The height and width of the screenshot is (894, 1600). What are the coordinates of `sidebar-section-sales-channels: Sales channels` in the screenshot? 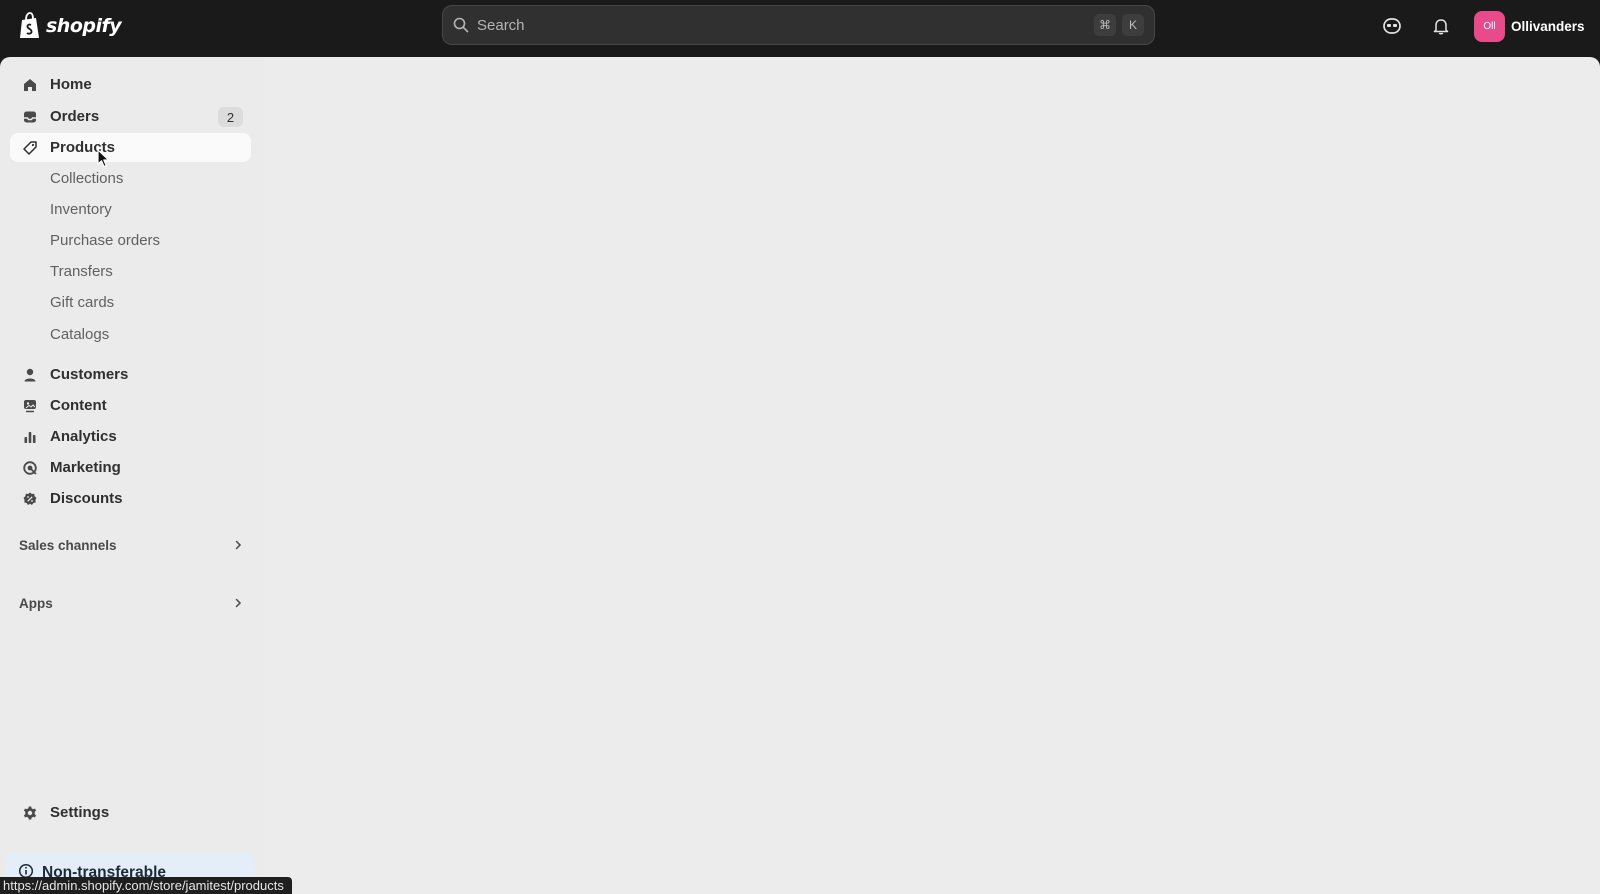 It's located at (130, 545).